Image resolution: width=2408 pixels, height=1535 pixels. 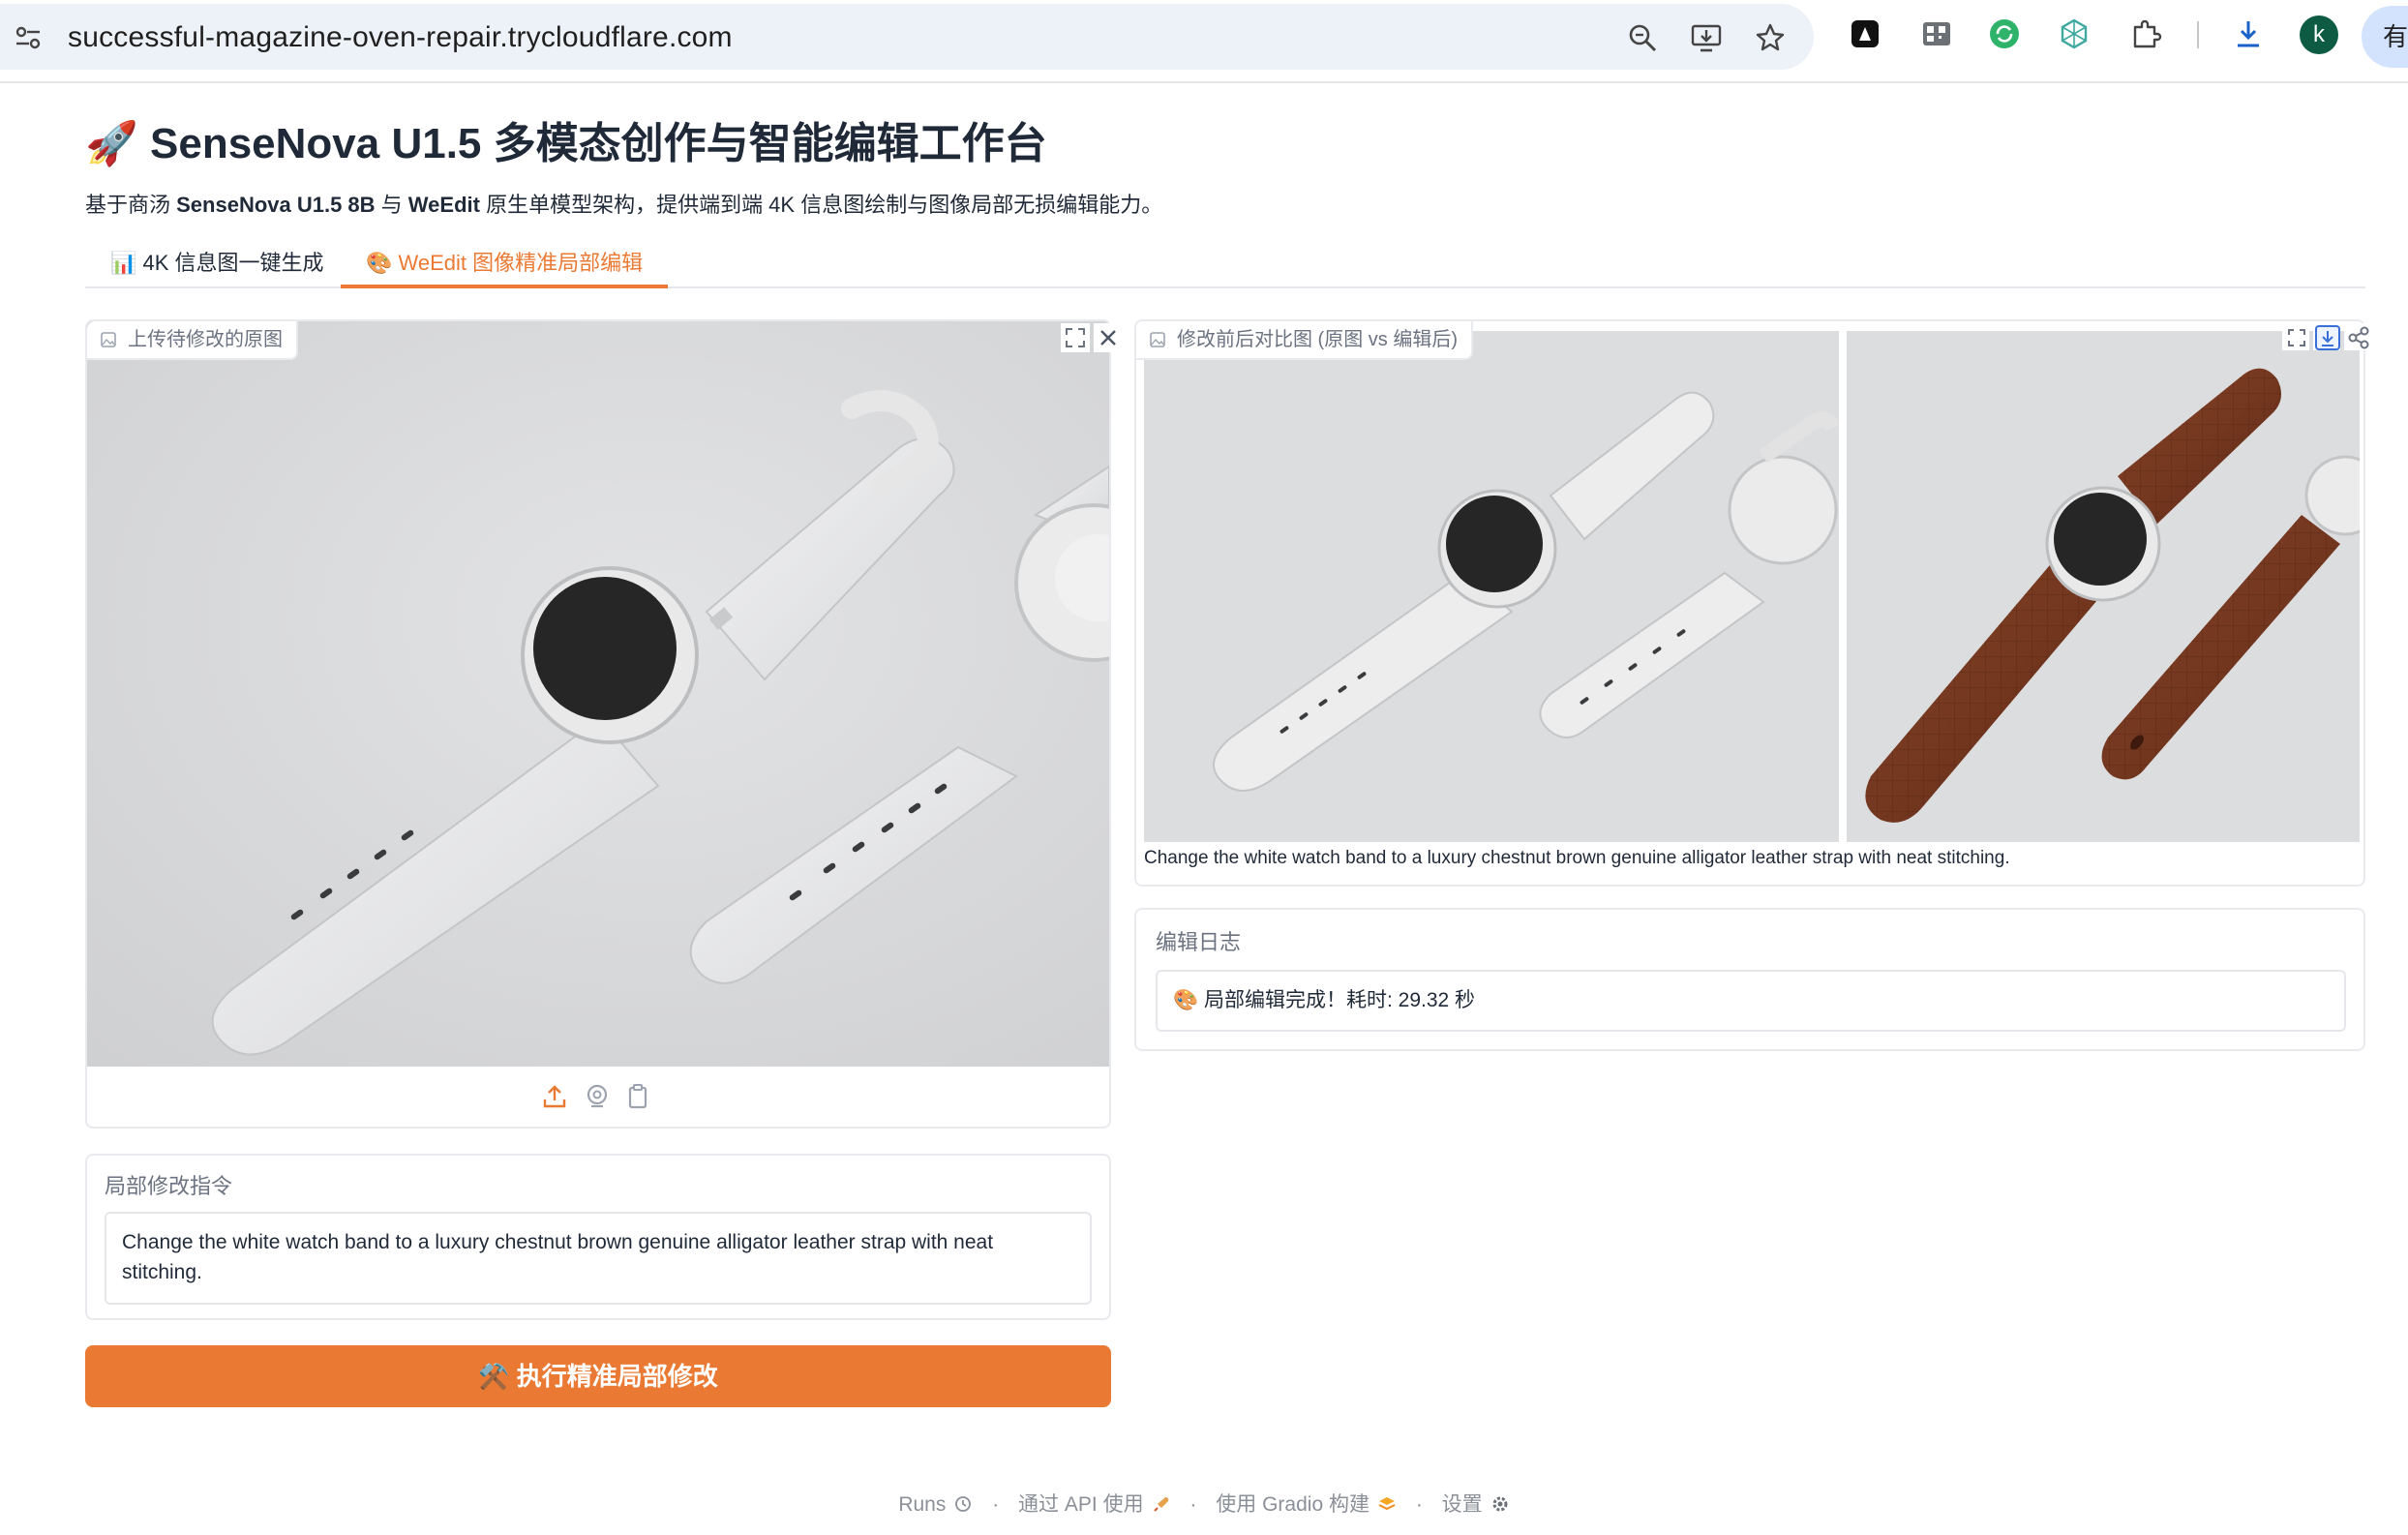 What do you see at coordinates (1306, 1504) in the screenshot?
I see `footer-gradio-link: 使用 Gradio 构建` at bounding box center [1306, 1504].